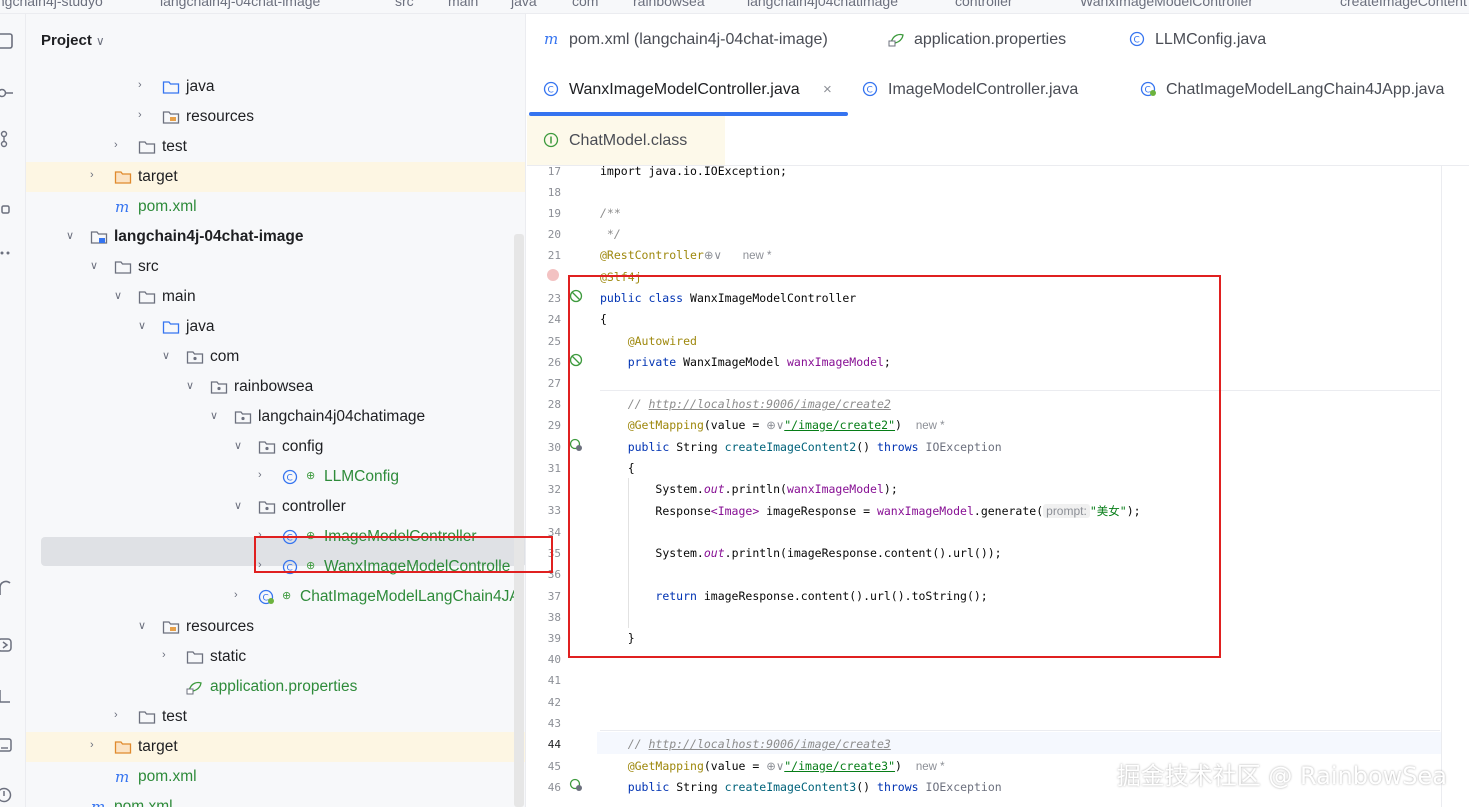 The width and height of the screenshot is (1469, 807). Describe the element at coordinates (553, 275) in the screenshot. I see `breakpoint-icon` at that location.